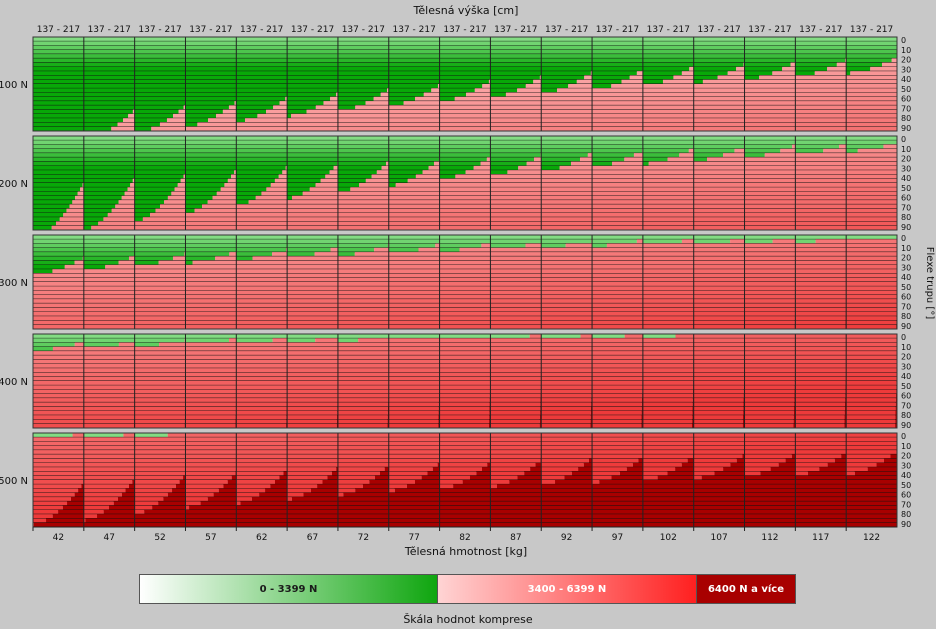  I want to click on load-label: 200 N, so click(14, 184).